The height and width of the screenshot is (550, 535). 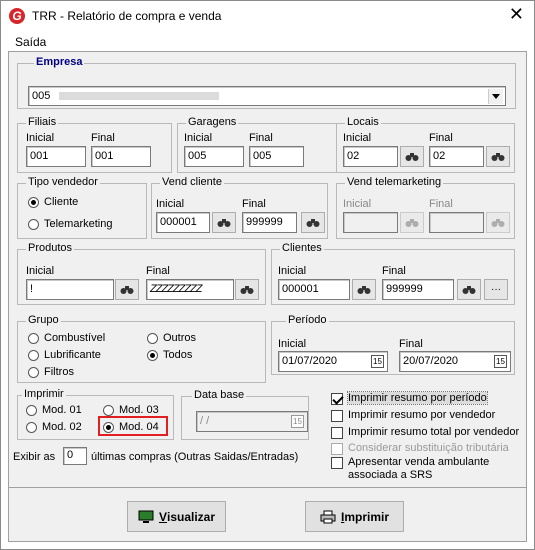 I want to click on check-resumo-periodo: Imprimir resumo por período, so click(x=409, y=398).